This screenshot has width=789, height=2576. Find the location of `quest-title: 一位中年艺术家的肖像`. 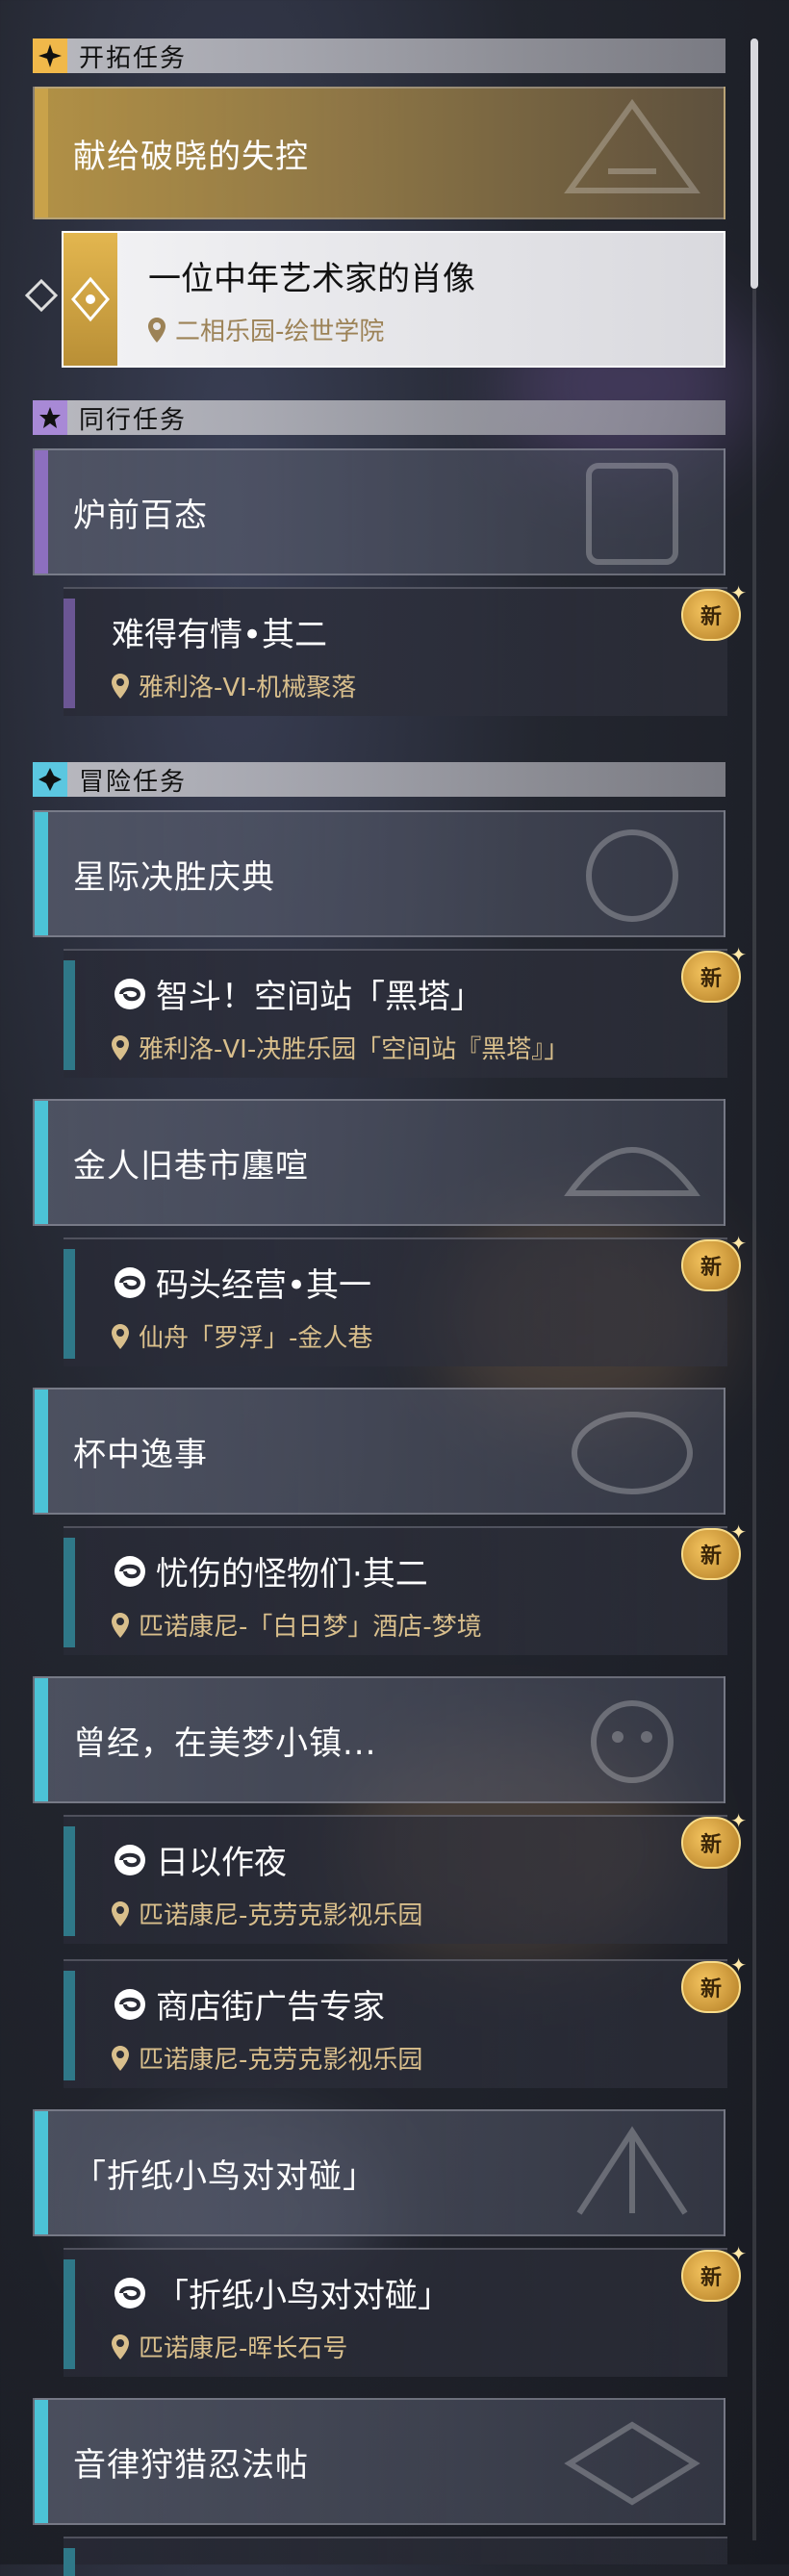

quest-title: 一位中年艺术家的肖像 is located at coordinates (311, 279).